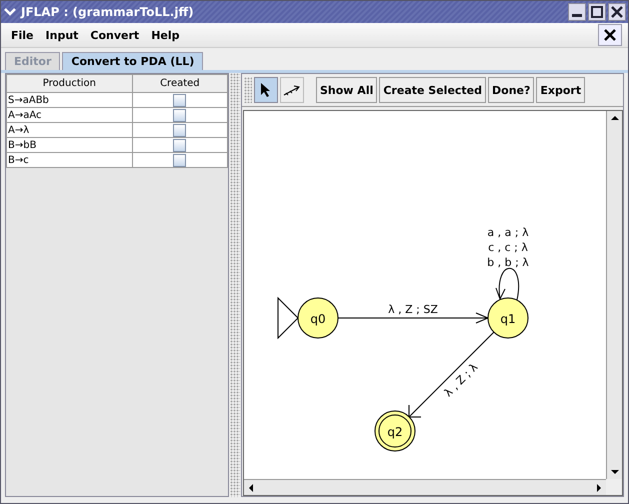 The image size is (629, 504). Describe the element at coordinates (577, 12) in the screenshot. I see `minimize-icon` at that location.